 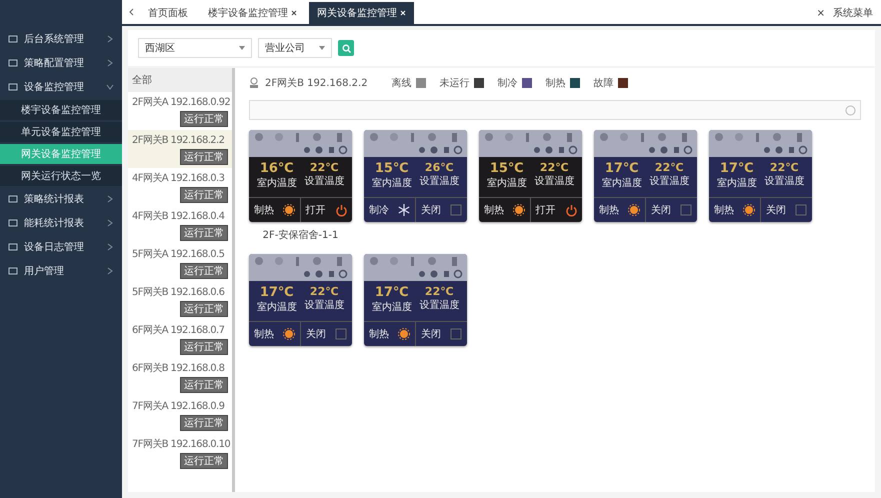 I want to click on air-conditioner-card: 16℃ 室内温度 22℃ 设置温度 制热 打开, so click(x=300, y=176).